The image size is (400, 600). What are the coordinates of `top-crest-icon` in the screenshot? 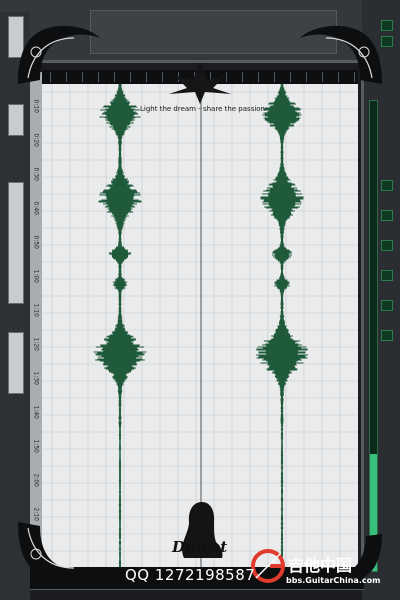 It's located at (200, 83).